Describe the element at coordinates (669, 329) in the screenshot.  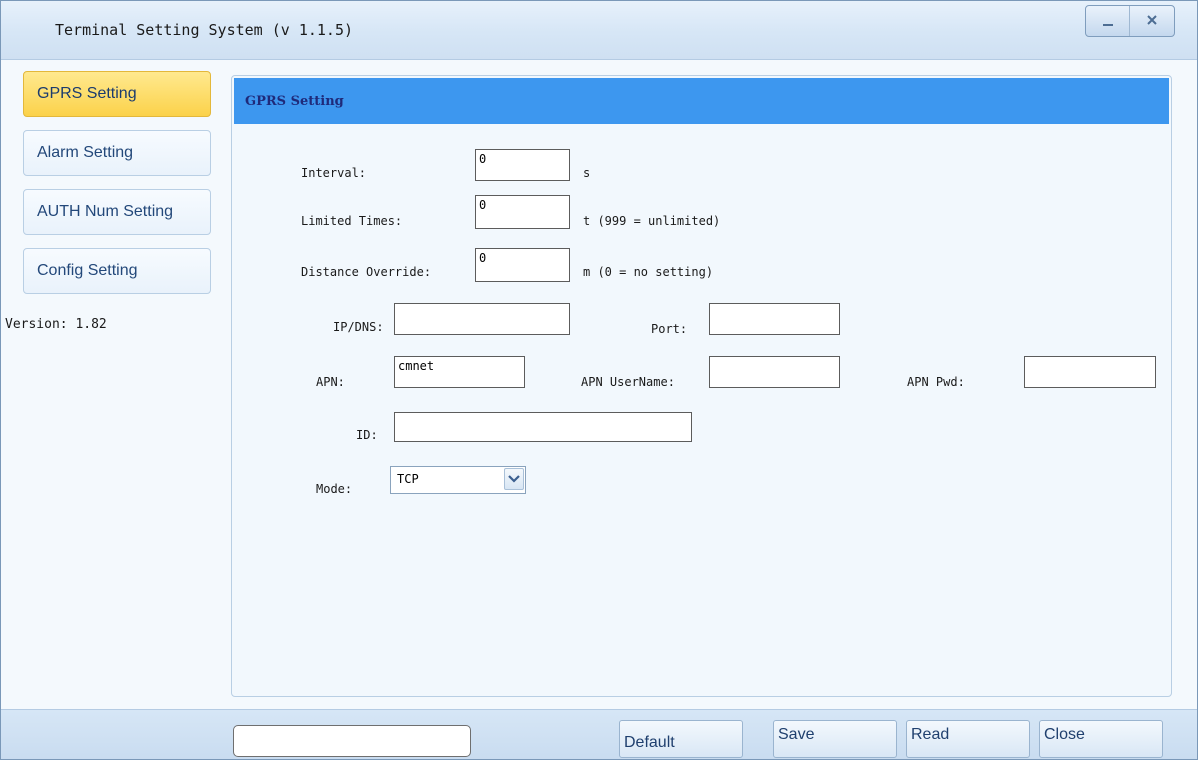
I see `port-label: Port:` at that location.